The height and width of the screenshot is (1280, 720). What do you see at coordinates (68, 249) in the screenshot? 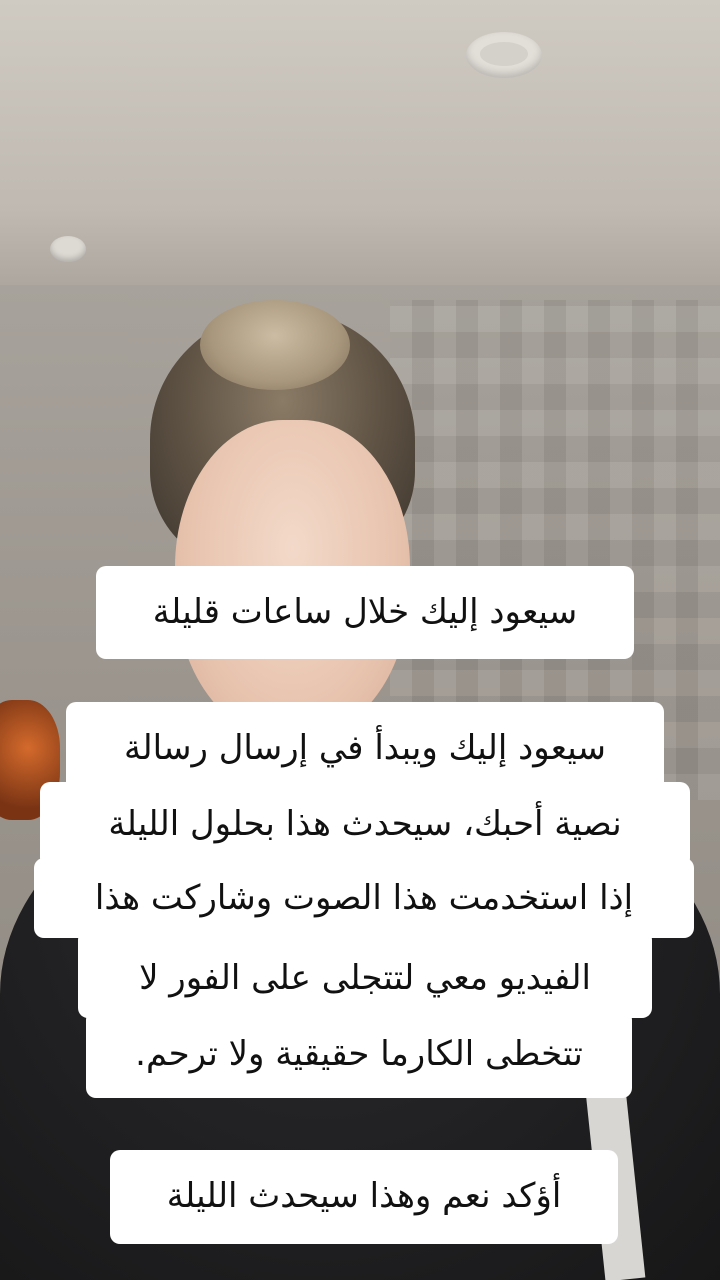
I see `smoke-detector` at bounding box center [68, 249].